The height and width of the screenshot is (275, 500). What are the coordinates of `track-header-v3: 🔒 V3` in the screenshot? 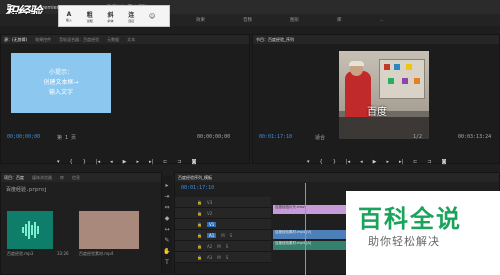 It's located at (223, 202).